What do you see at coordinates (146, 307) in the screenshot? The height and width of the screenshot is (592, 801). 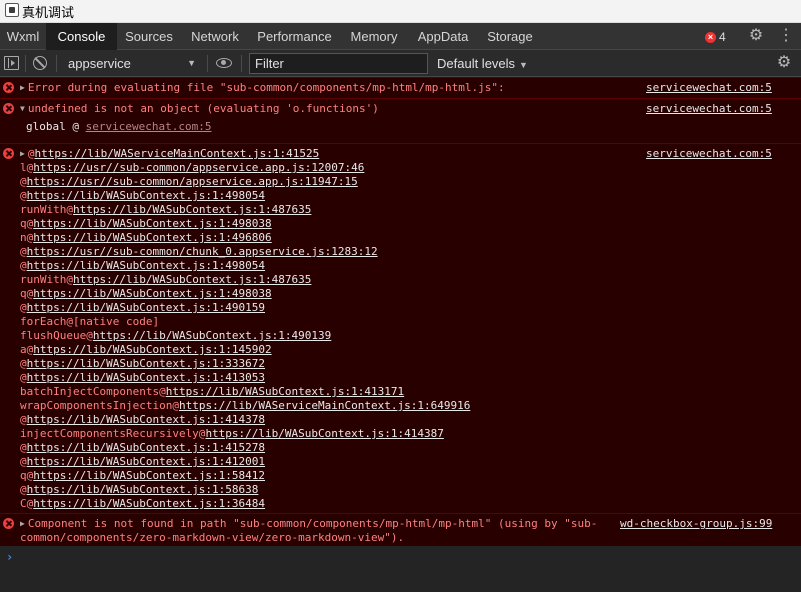 I see `stack-frame-link: https://lib/WASubContext.js:1:490159` at bounding box center [146, 307].